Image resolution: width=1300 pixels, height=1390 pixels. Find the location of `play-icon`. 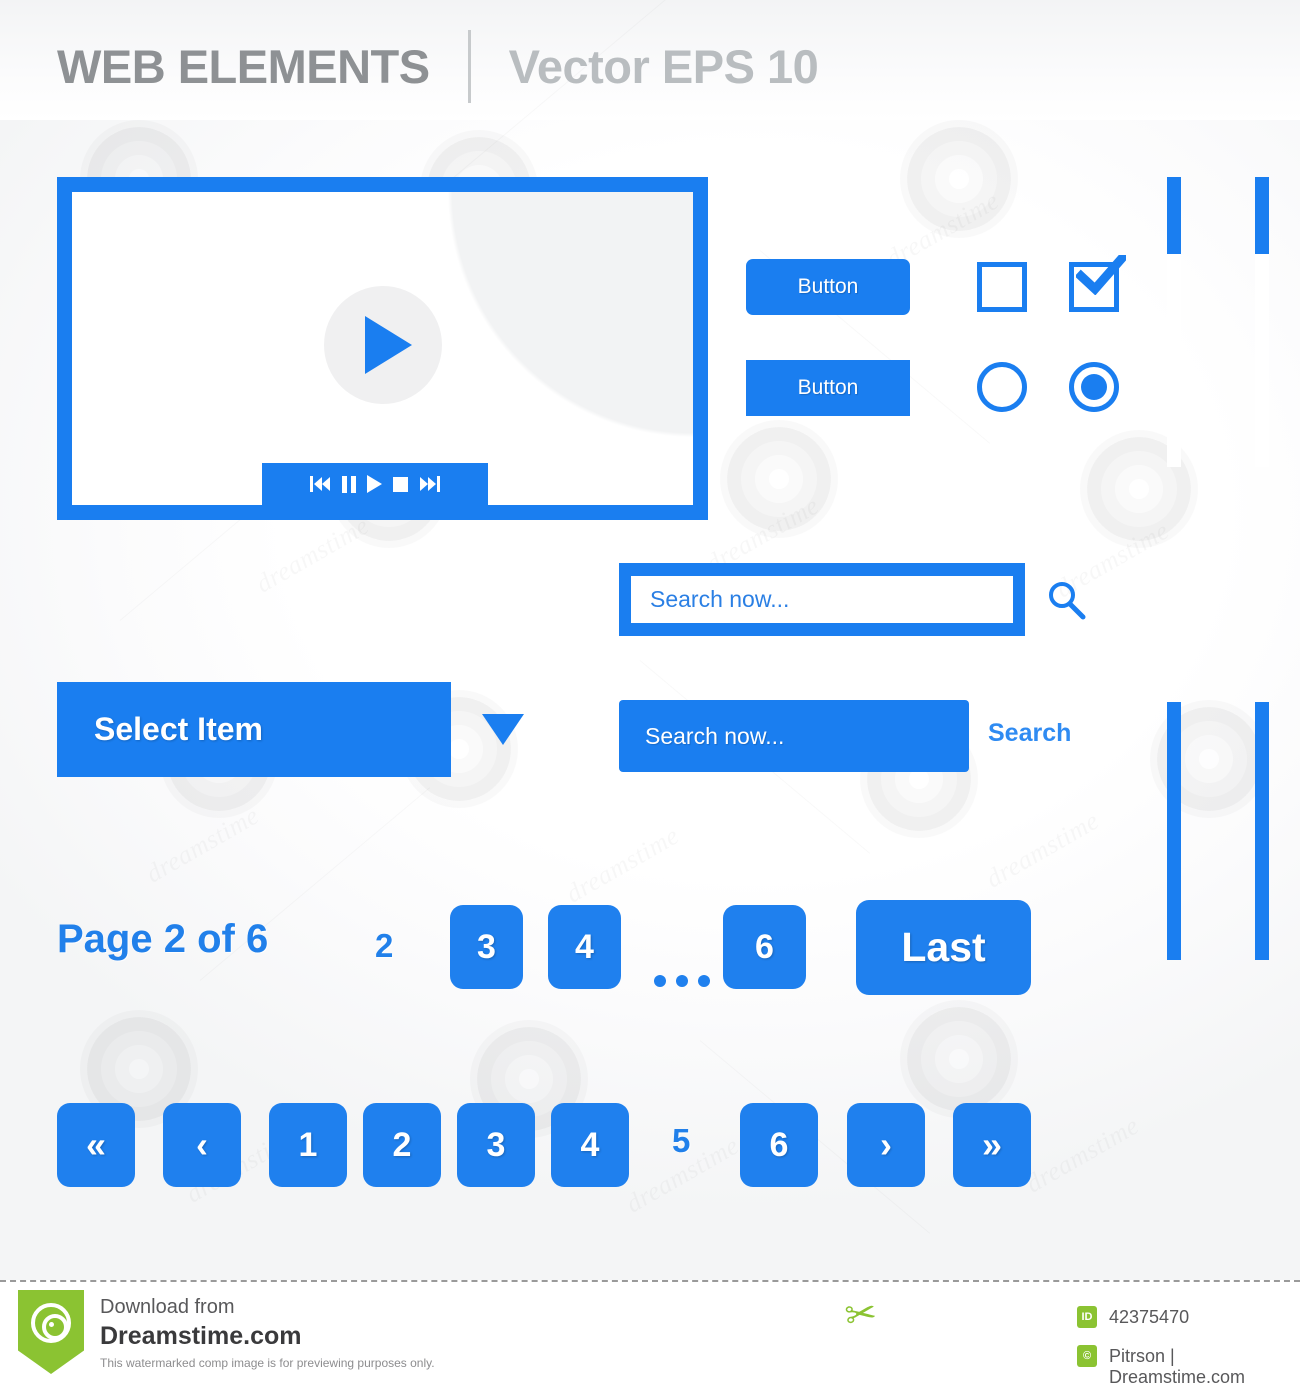

play-icon is located at coordinates (388, 345).